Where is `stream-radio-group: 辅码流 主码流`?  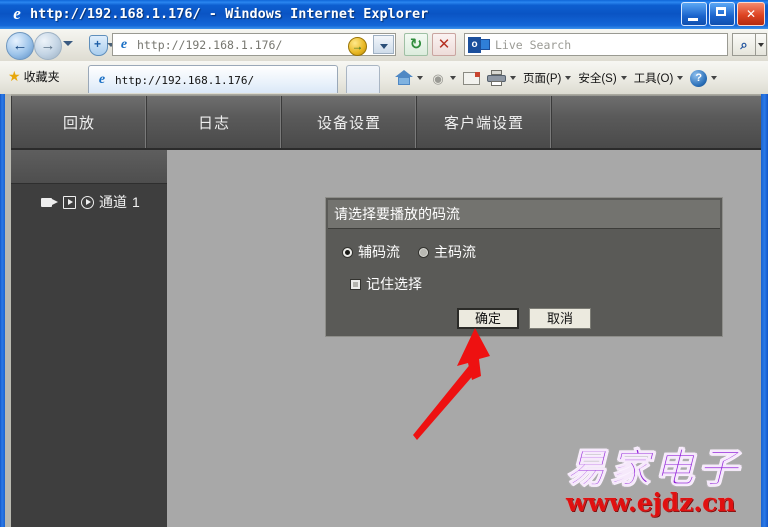 stream-radio-group: 辅码流 主码流 is located at coordinates (409, 252).